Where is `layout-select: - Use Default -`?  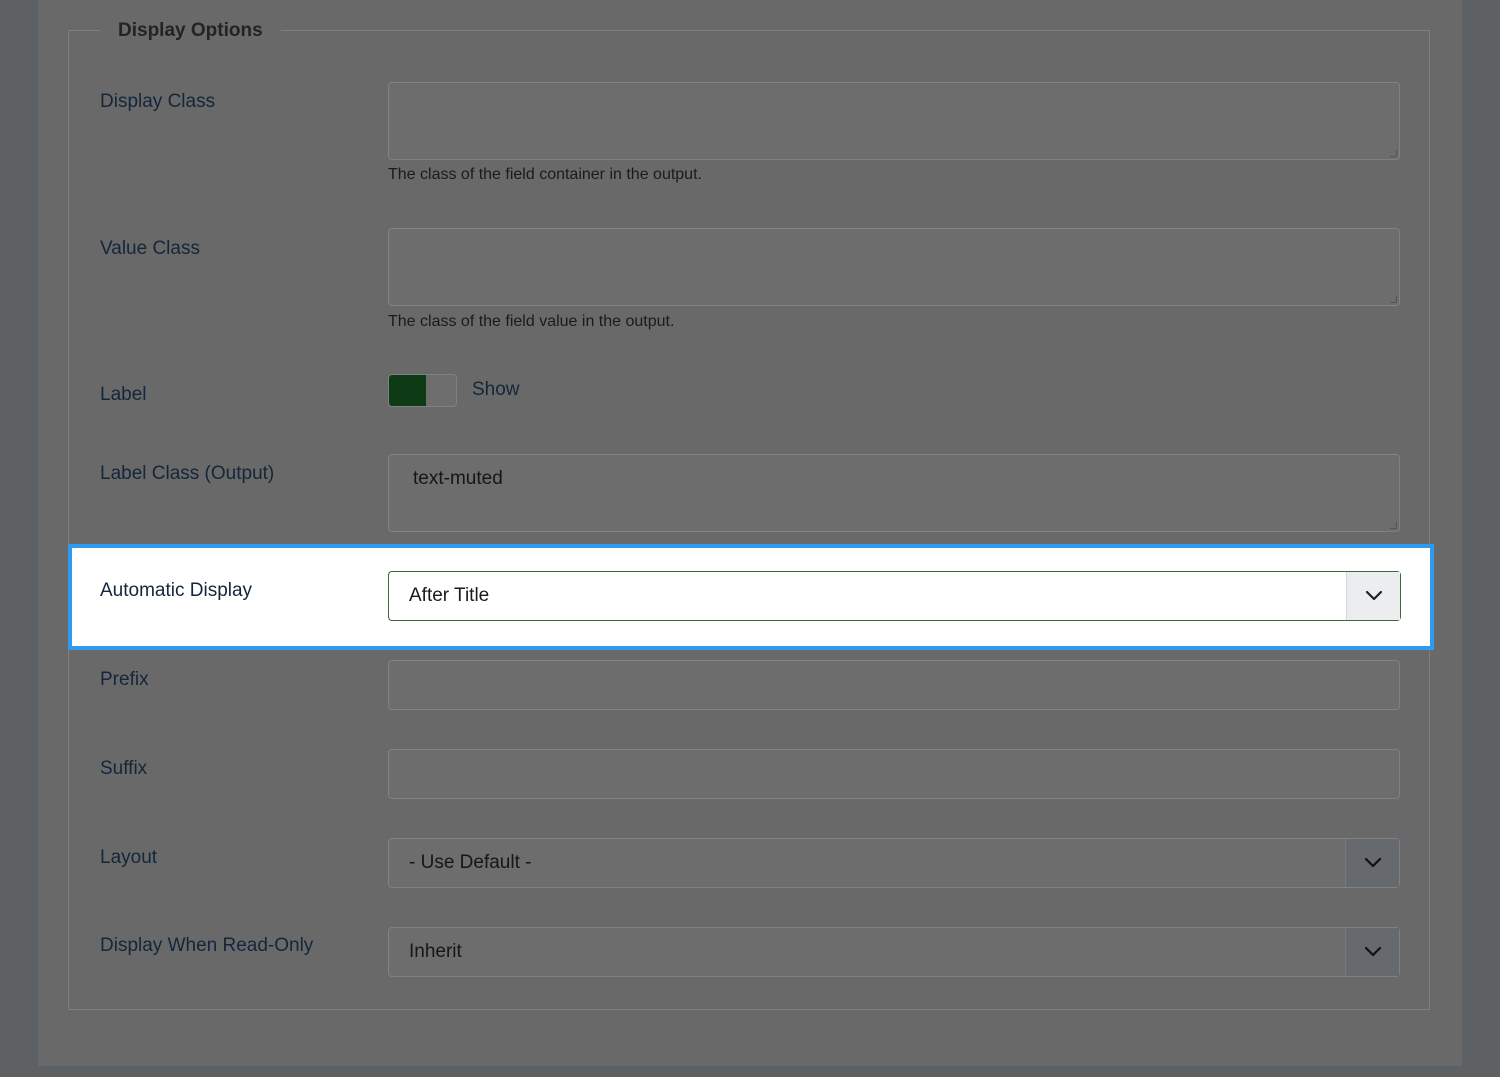 layout-select: - Use Default - is located at coordinates (894, 863).